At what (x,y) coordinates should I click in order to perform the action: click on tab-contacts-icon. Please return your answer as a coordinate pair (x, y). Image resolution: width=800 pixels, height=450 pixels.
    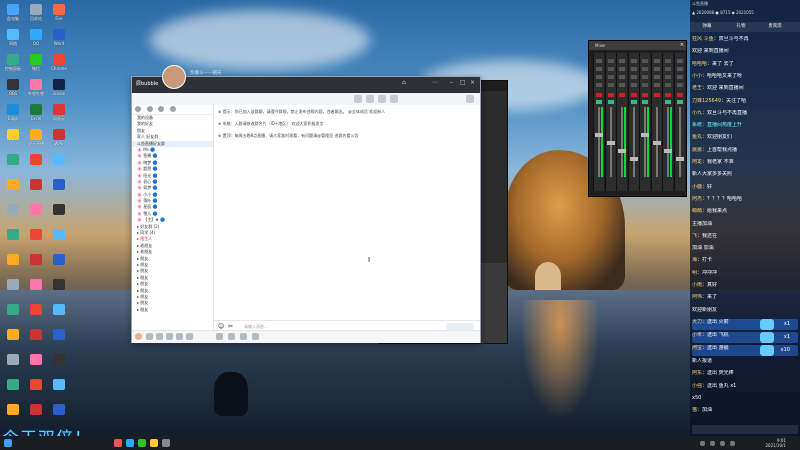
    Looking at the image, I should click on (149, 109).